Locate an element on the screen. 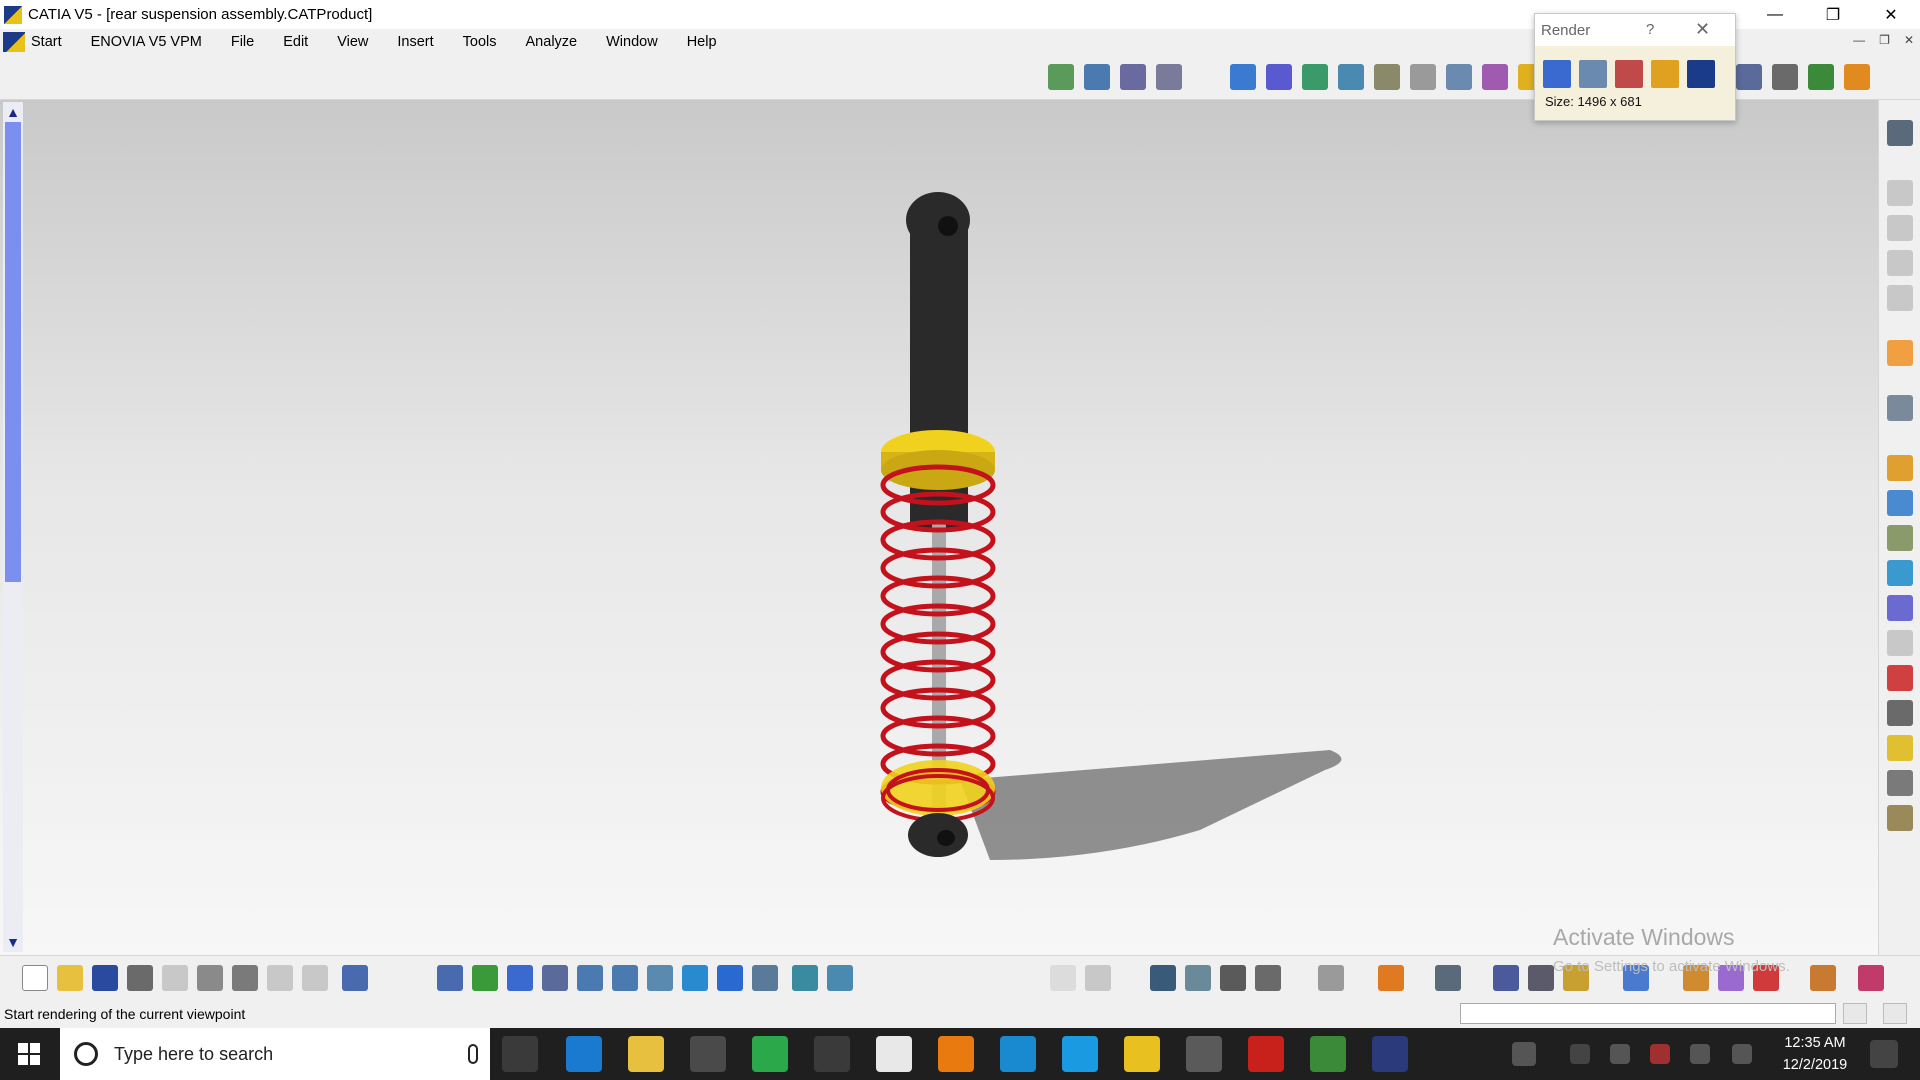 The image size is (1920, 1080). stop-manipulate-icon is located at coordinates (1387, 77).